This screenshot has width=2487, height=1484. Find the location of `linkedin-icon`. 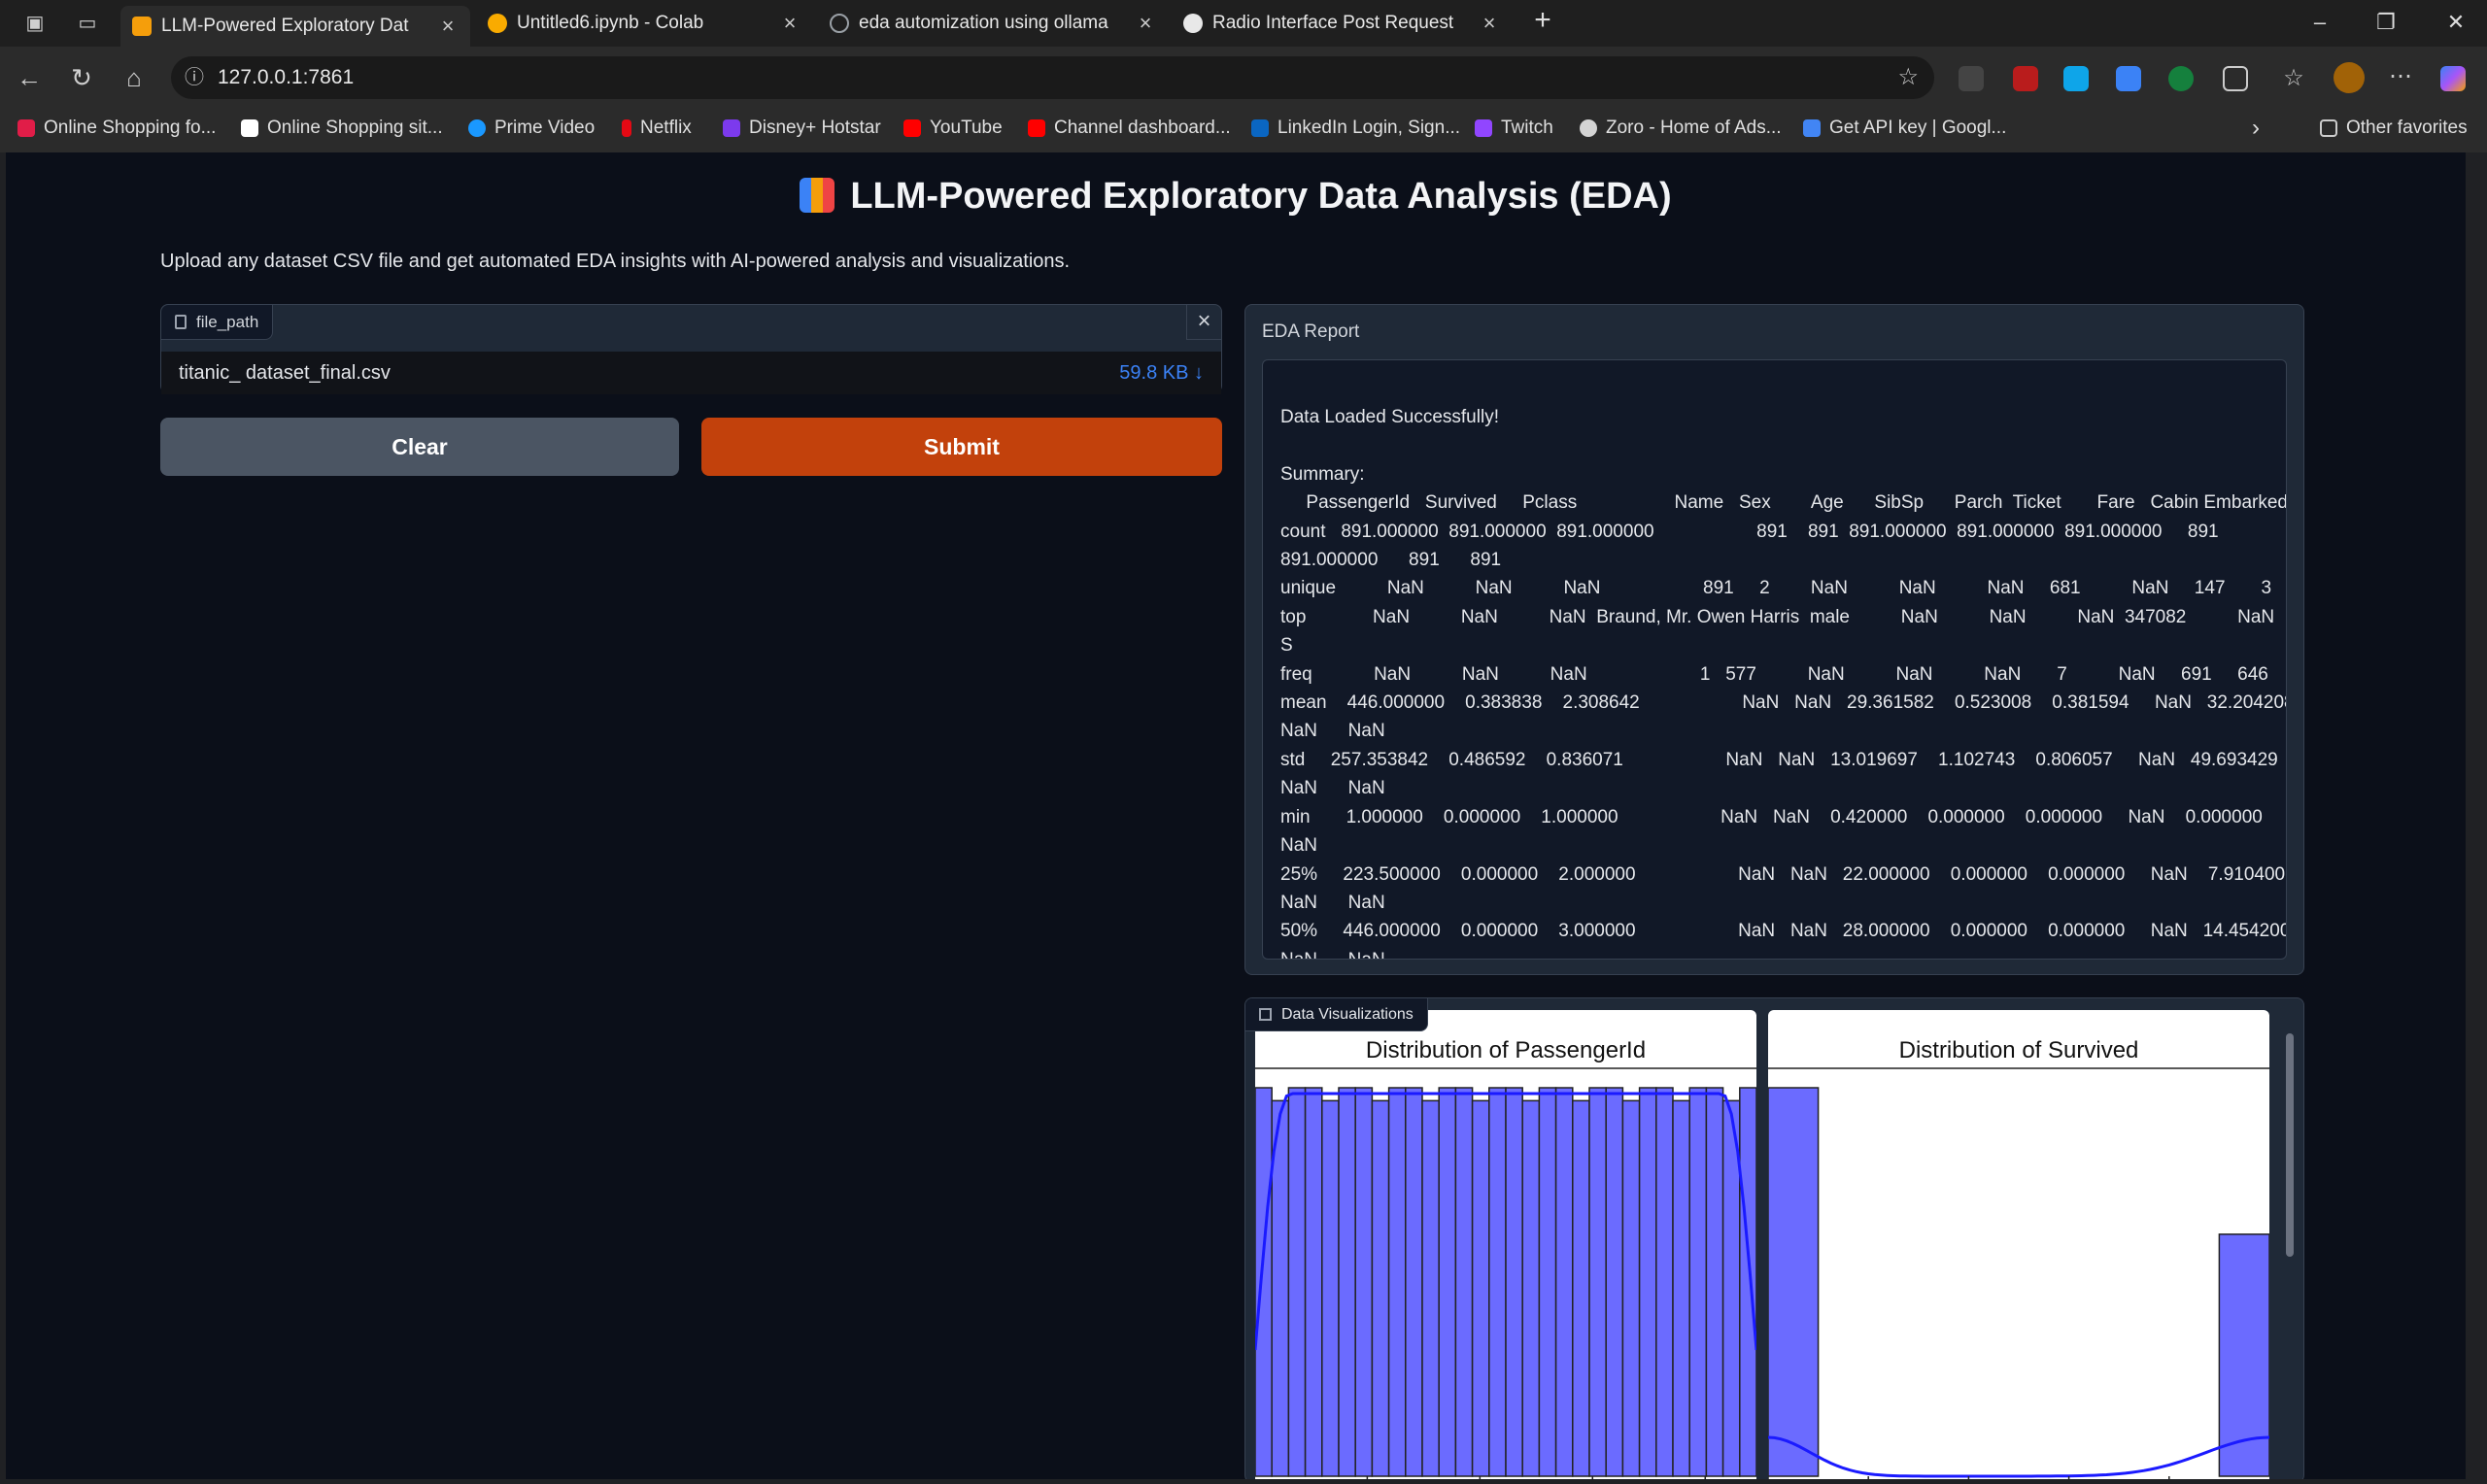

linkedin-icon is located at coordinates (1260, 128).